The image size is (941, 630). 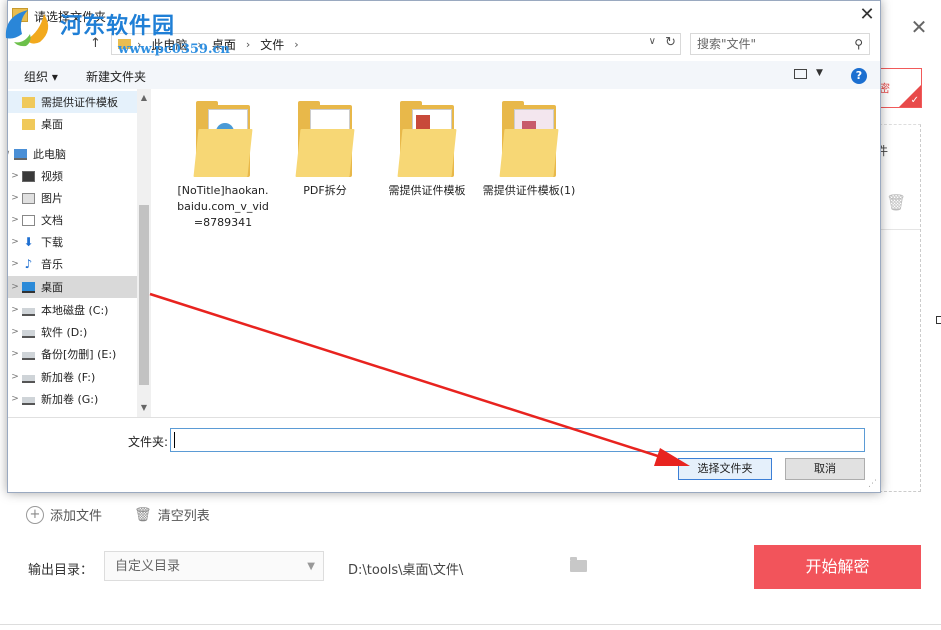 What do you see at coordinates (75, 310) in the screenshot?
I see `tree-item-label: 本地磁盘 (C:)` at bounding box center [75, 310].